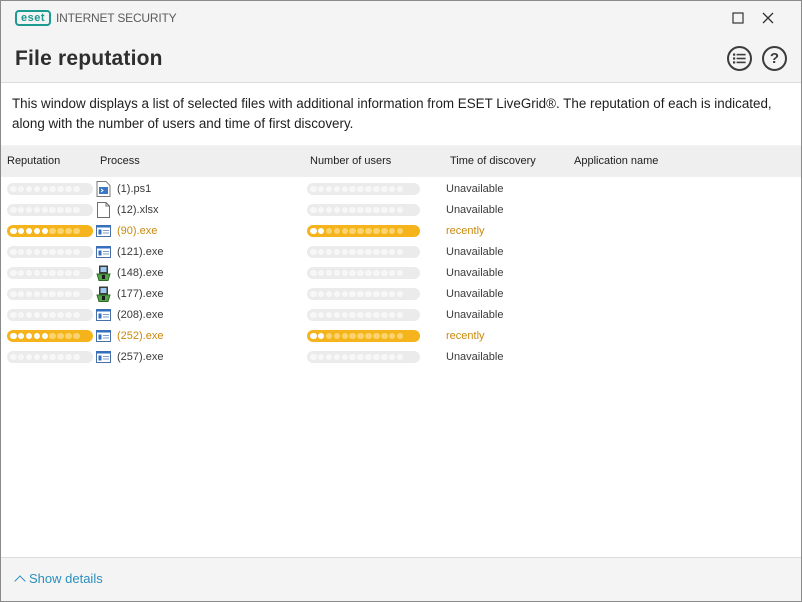 The image size is (802, 602). I want to click on list-icon, so click(739, 58).